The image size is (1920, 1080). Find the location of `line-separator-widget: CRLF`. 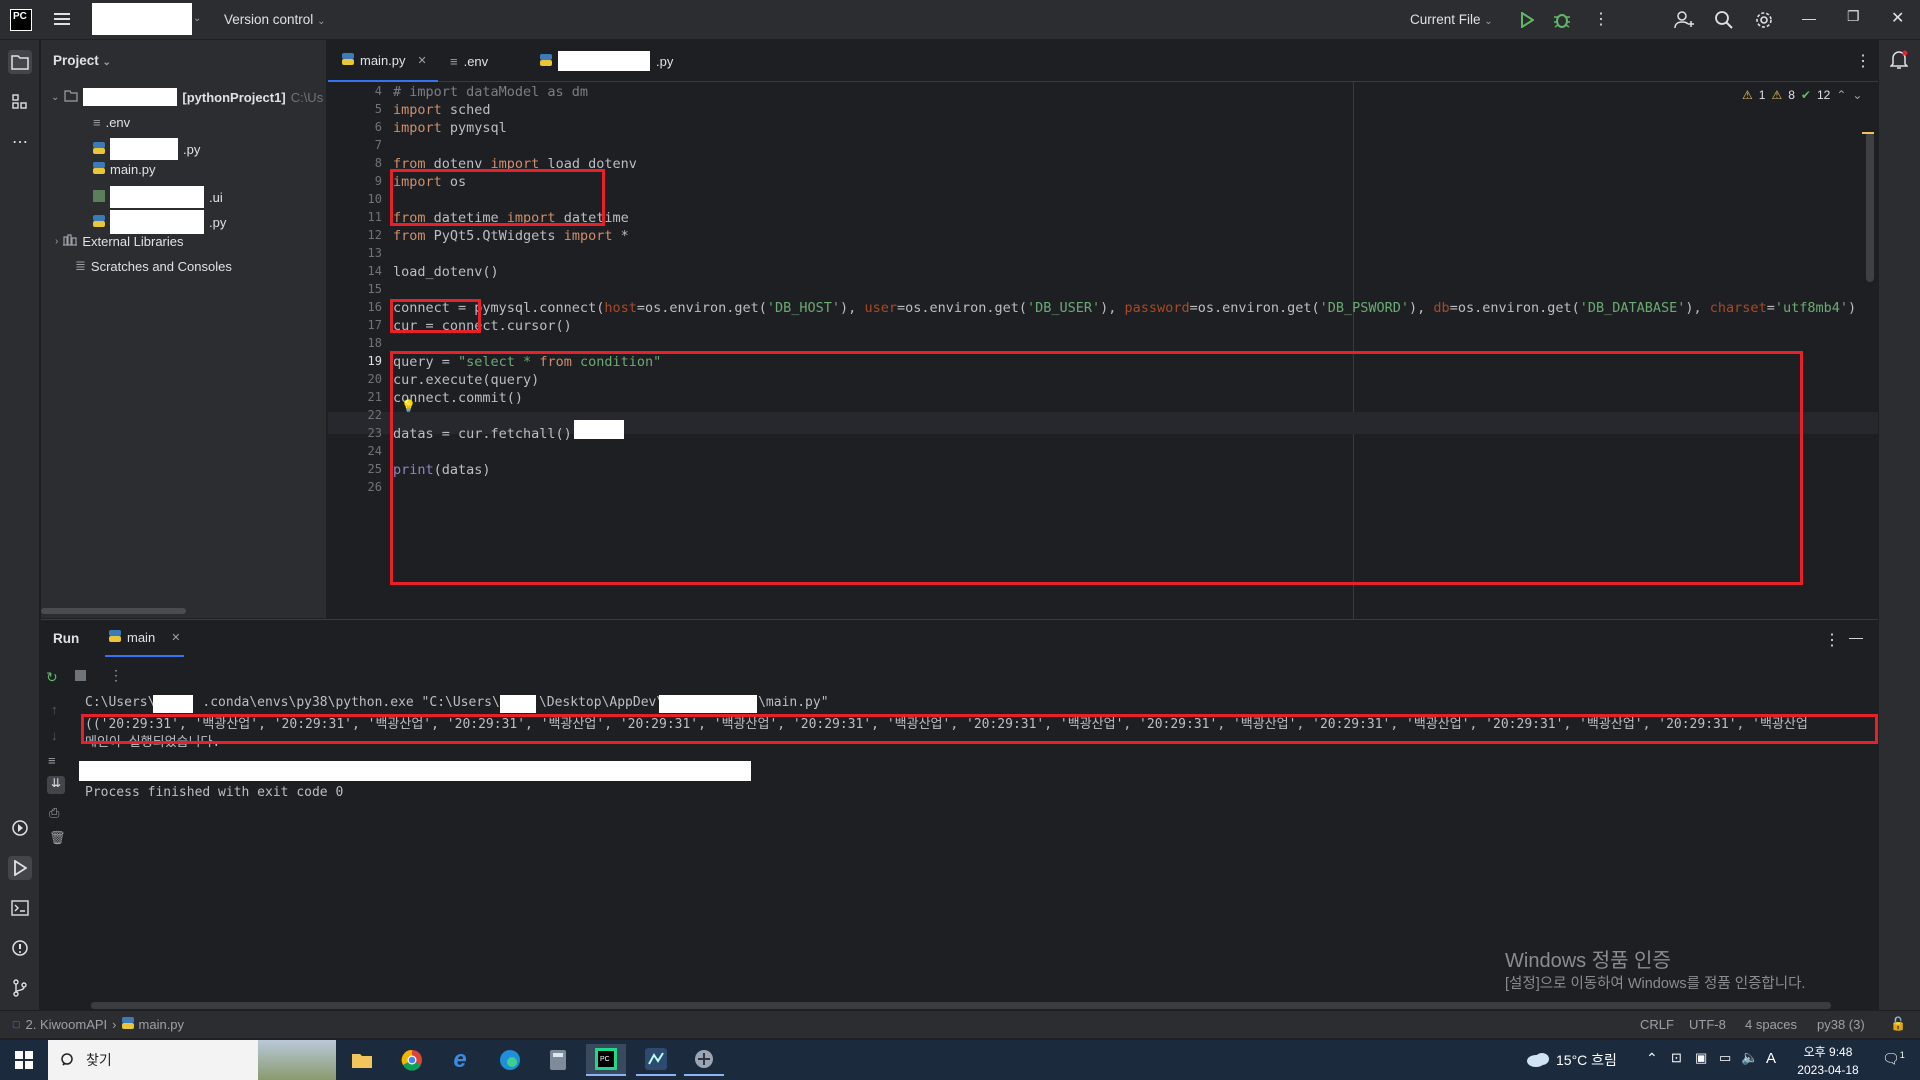

line-separator-widget: CRLF is located at coordinates (1657, 1024).